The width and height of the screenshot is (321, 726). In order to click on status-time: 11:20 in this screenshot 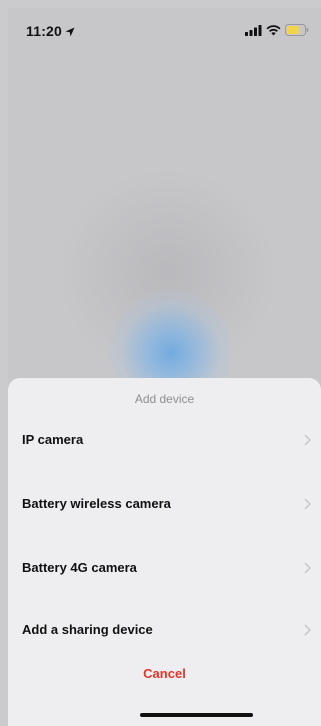, I will do `click(50, 31)`.